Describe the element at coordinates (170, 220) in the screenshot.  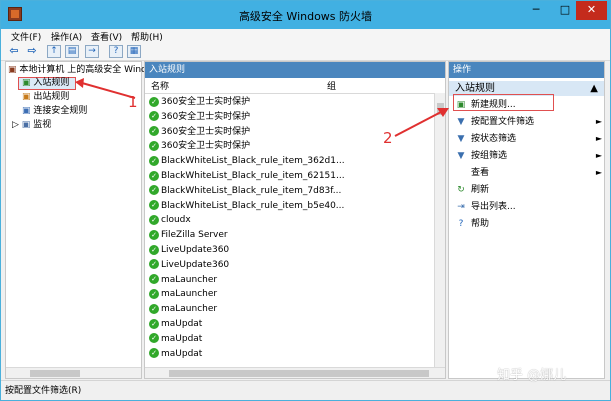
I see `table-row: ✓ cloudx` at that location.